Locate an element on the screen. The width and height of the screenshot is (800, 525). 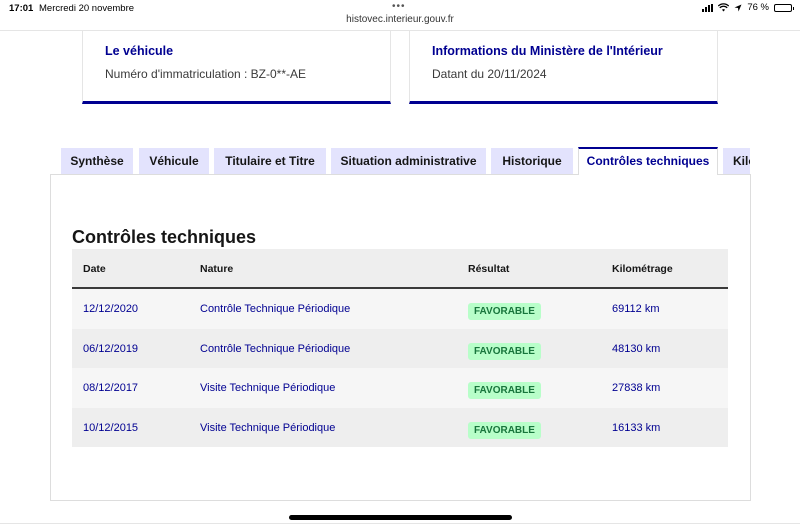
column-header-result: Résultat is located at coordinates (489, 269).